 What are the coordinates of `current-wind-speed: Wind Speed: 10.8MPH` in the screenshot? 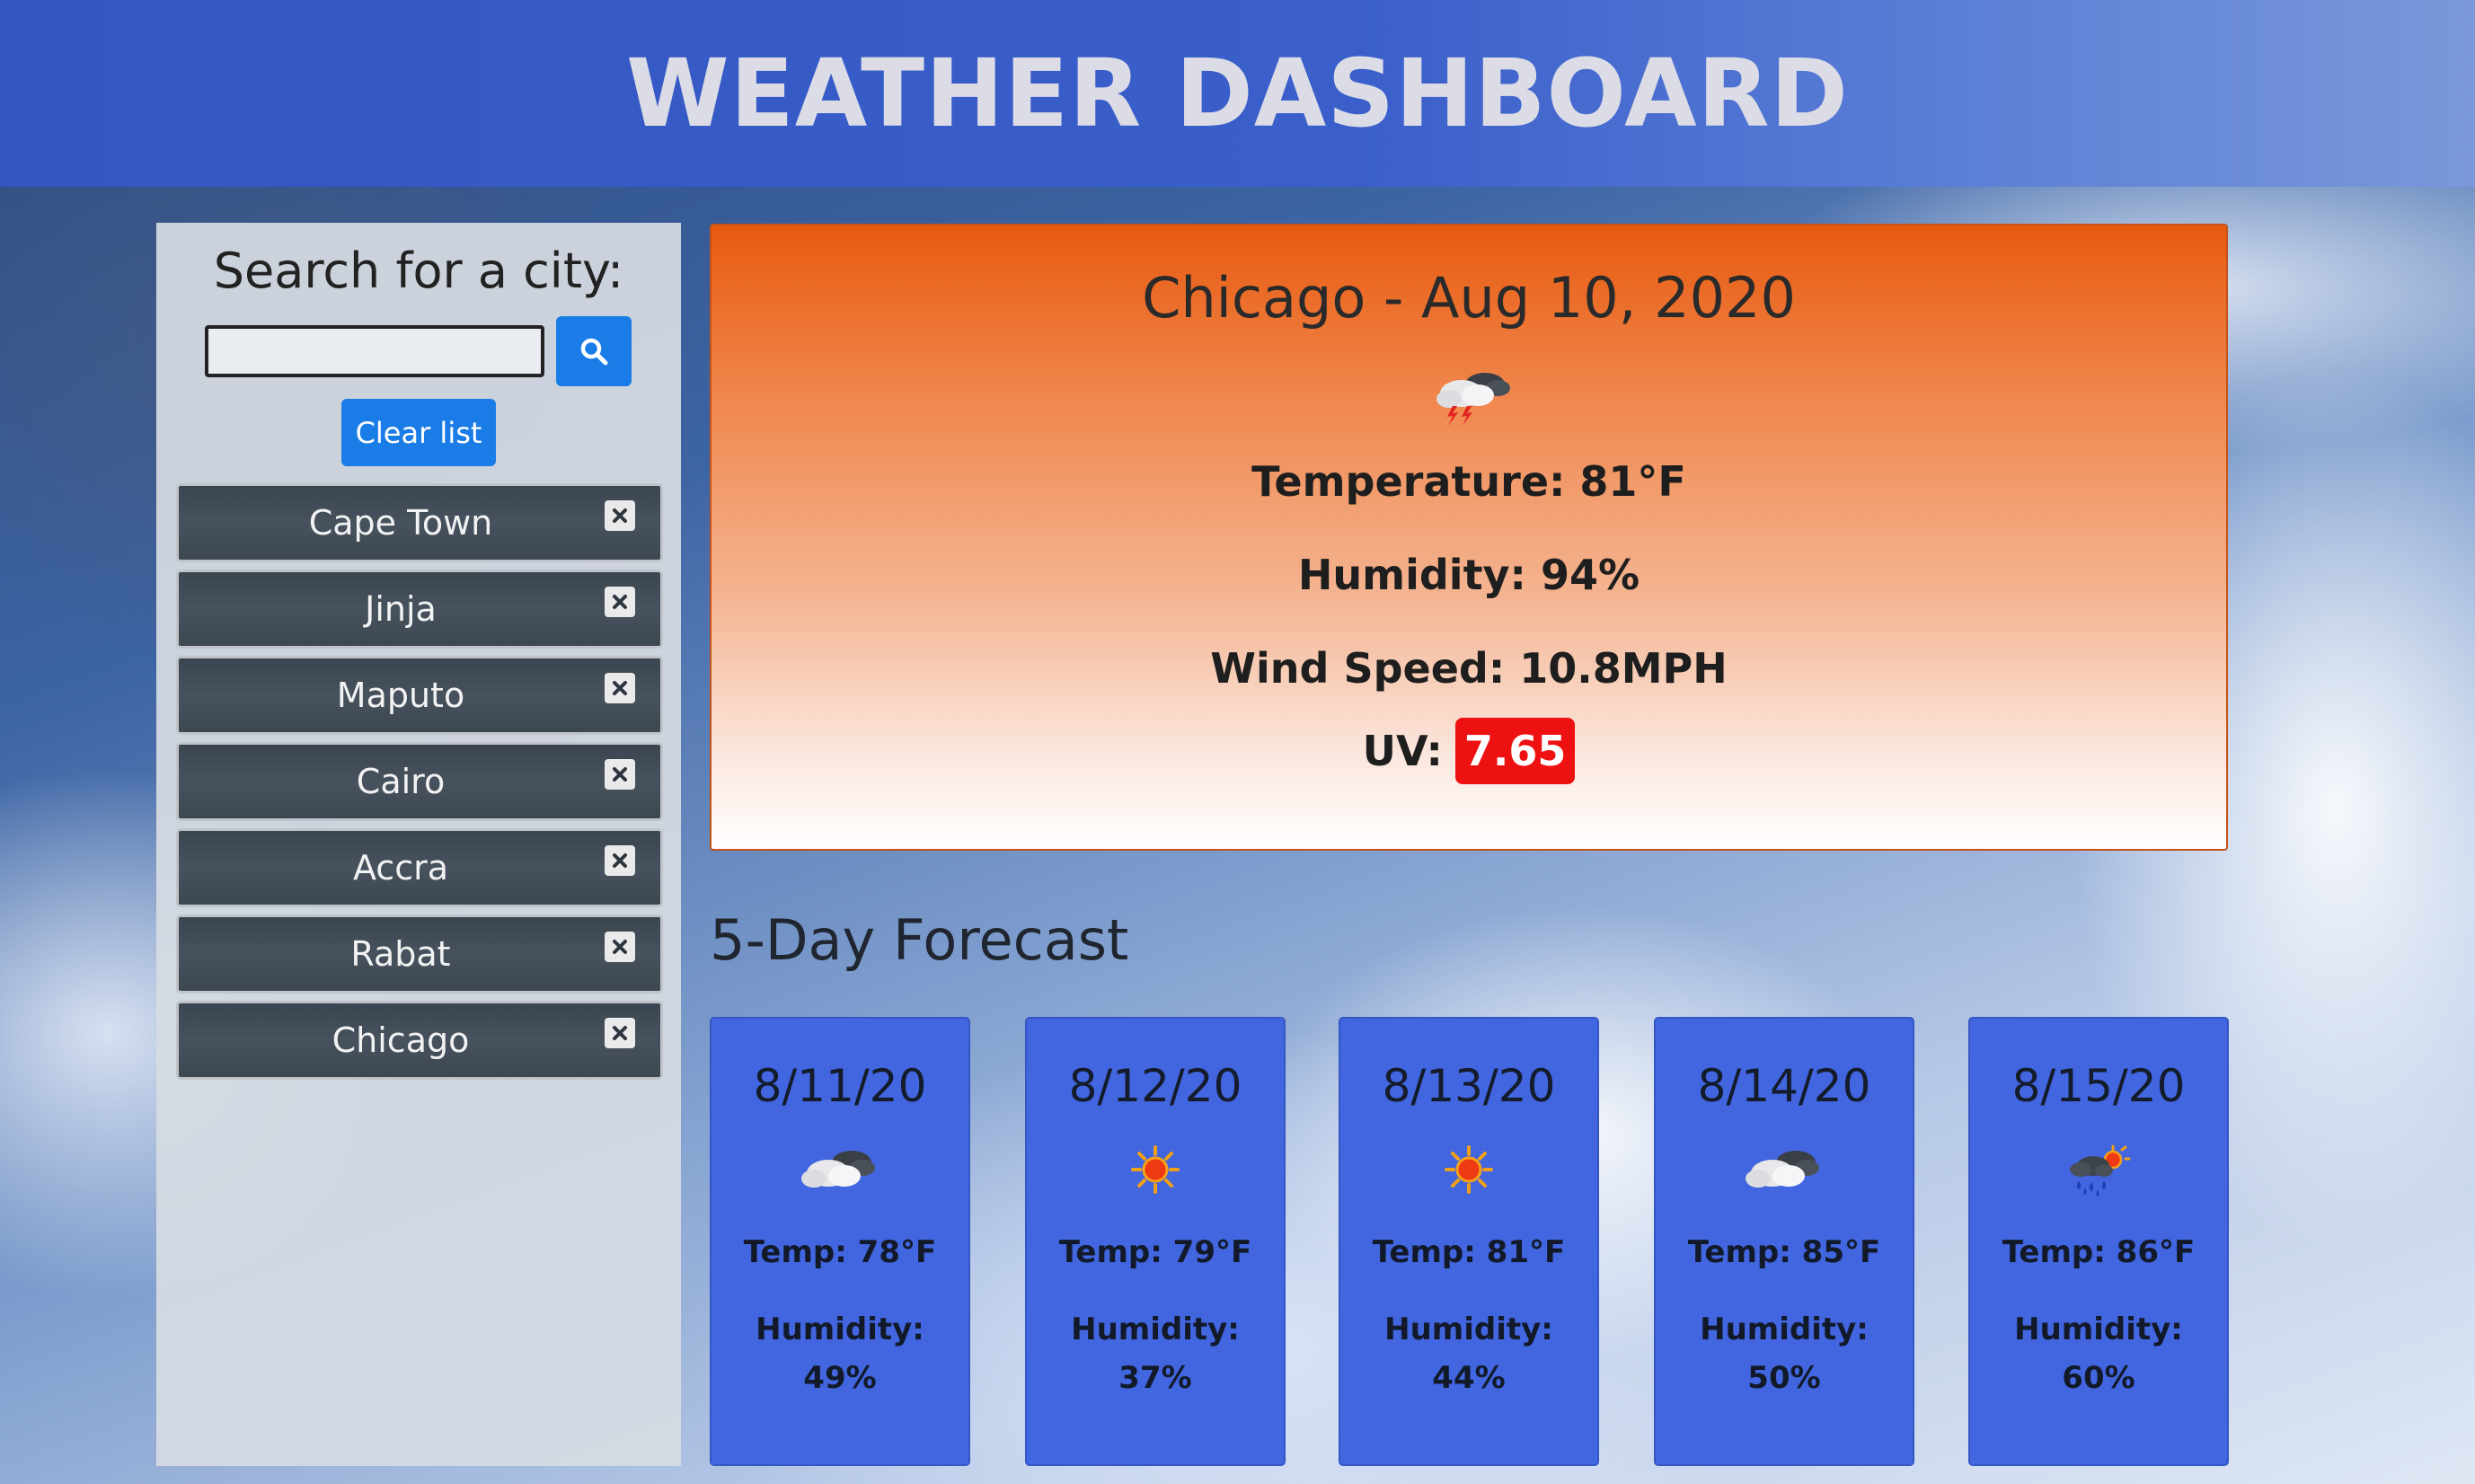 It's located at (1469, 668).